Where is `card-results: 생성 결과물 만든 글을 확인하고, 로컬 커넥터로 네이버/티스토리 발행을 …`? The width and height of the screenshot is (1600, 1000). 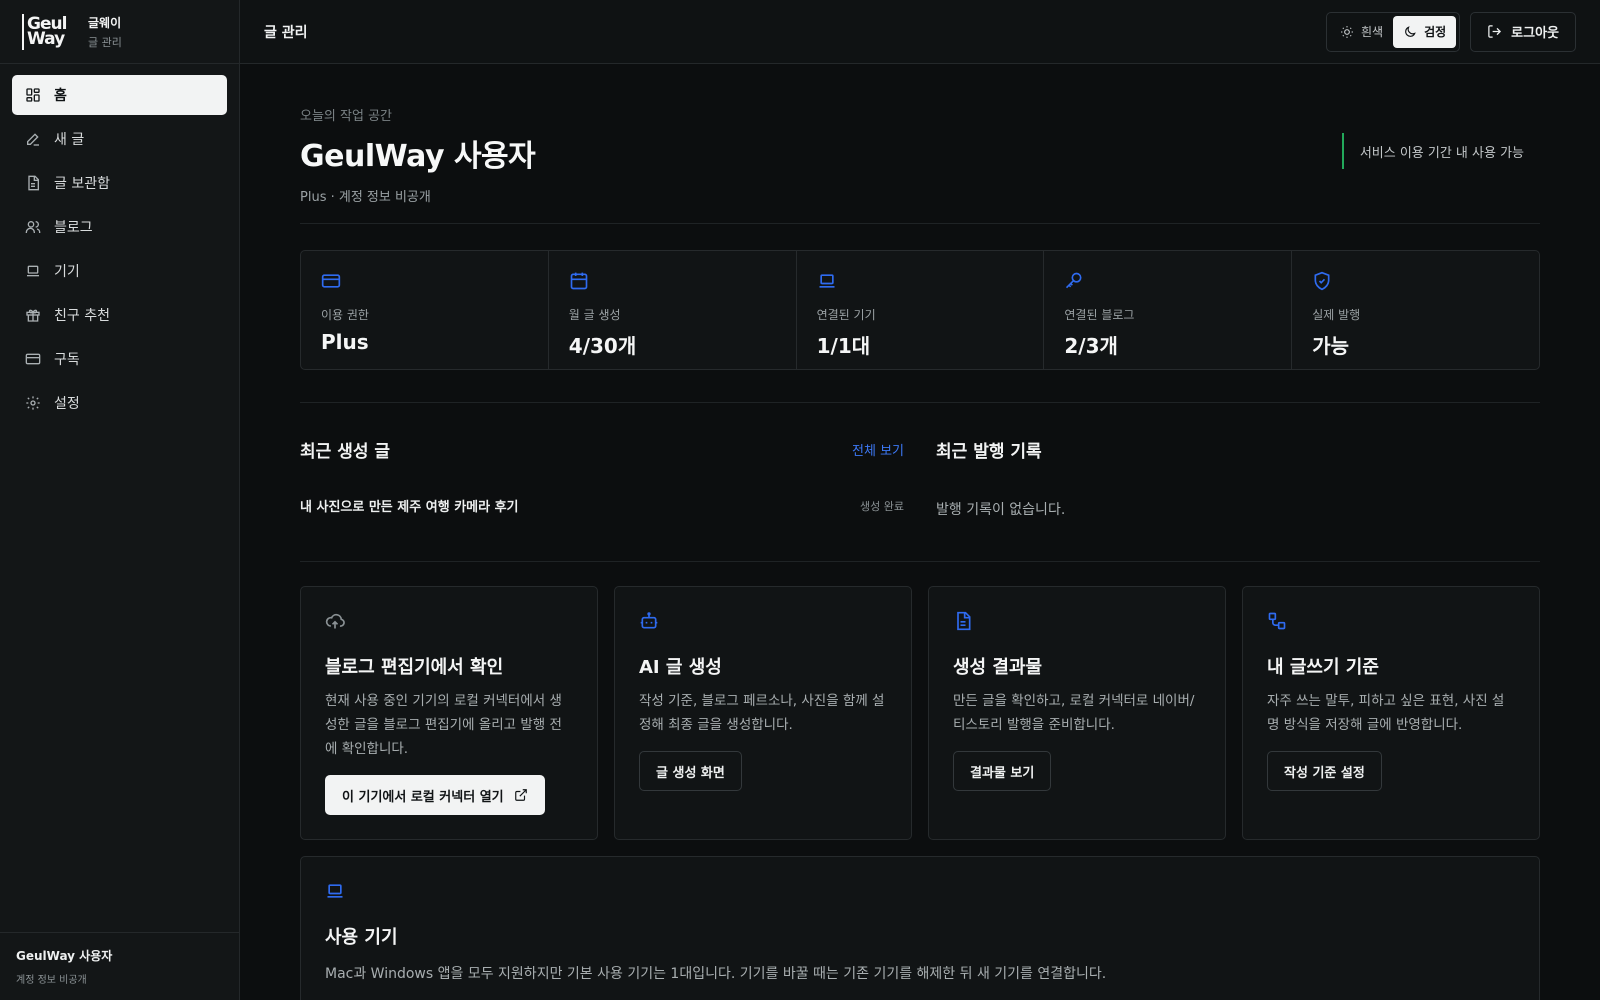 card-results: 생성 결과물 만든 글을 확인하고, 로컬 커넥터로 네이버/티스토리 발행을 … is located at coordinates (1077, 713).